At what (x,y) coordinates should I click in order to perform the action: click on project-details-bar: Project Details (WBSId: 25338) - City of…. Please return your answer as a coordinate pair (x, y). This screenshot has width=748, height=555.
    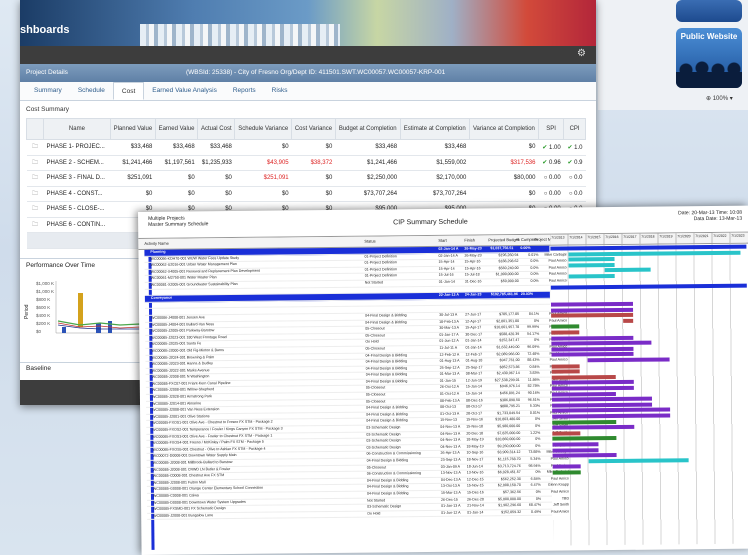
    Looking at the image, I should click on (308, 73).